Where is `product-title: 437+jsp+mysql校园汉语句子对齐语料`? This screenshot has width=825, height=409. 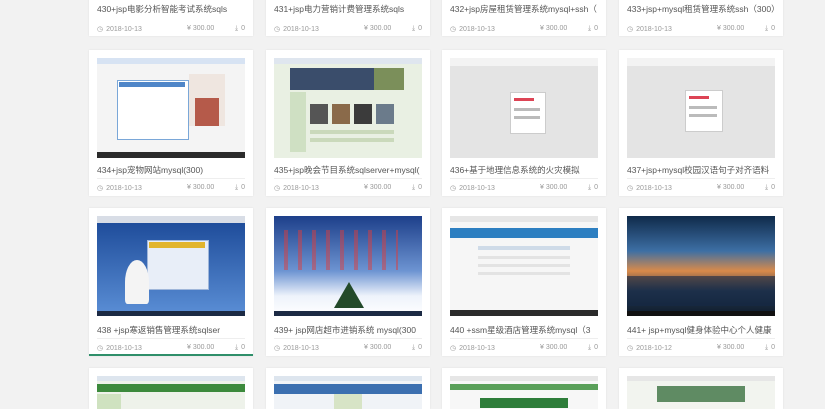
product-title: 437+jsp+mysql校园汉语句子对齐语料 is located at coordinates (701, 170).